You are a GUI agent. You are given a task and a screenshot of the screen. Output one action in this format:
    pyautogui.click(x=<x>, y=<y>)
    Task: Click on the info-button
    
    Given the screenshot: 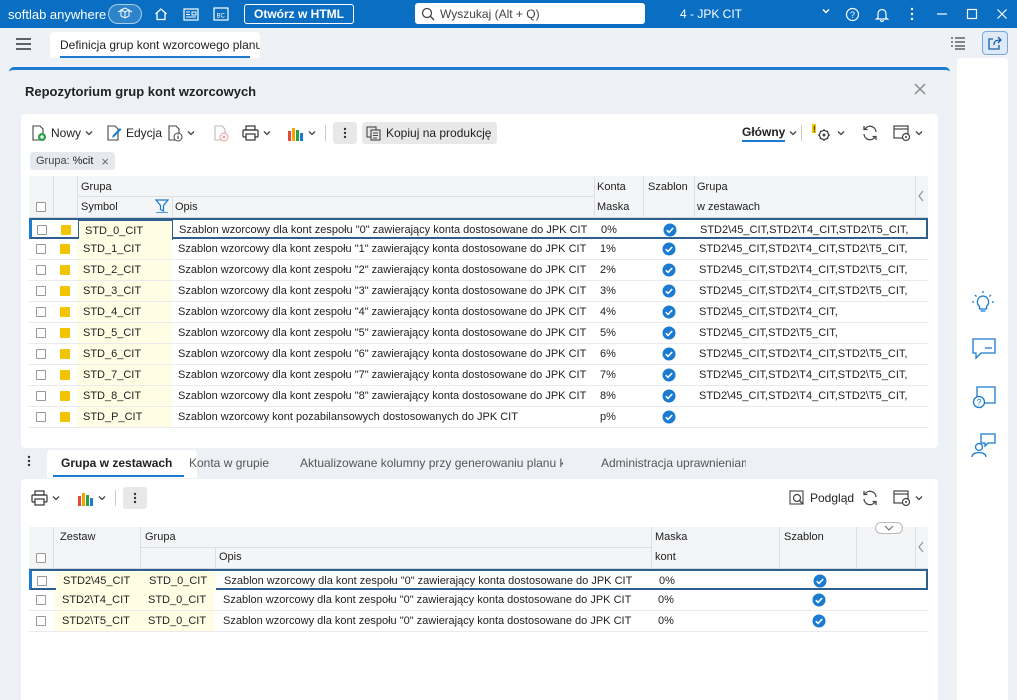 What is the action you would take?
    pyautogui.click(x=181, y=133)
    